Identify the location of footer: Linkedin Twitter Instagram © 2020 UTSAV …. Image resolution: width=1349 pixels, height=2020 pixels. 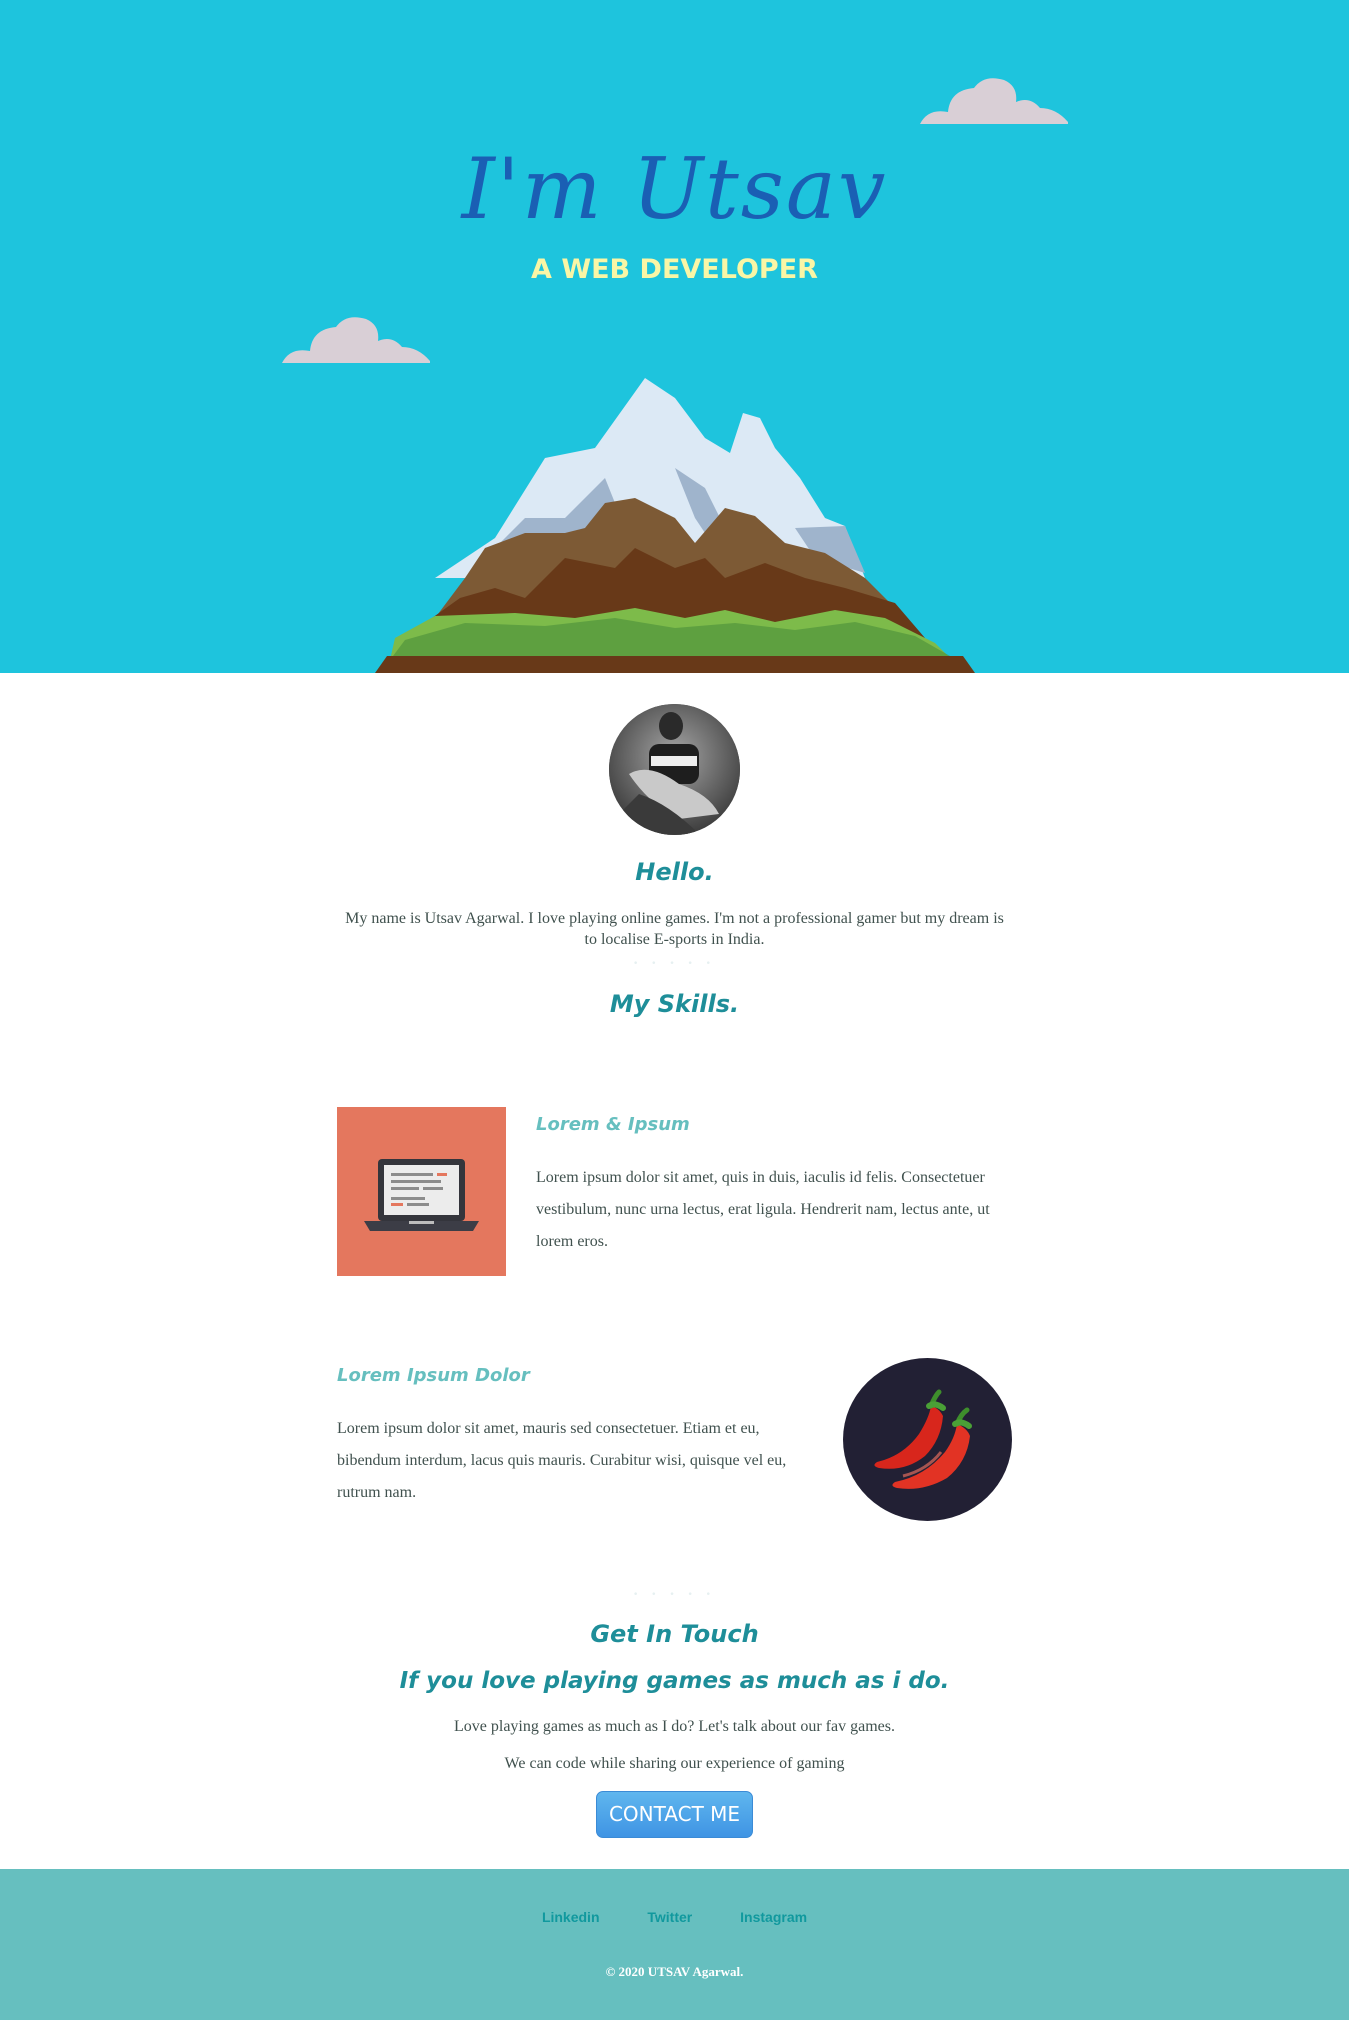
(674, 1944).